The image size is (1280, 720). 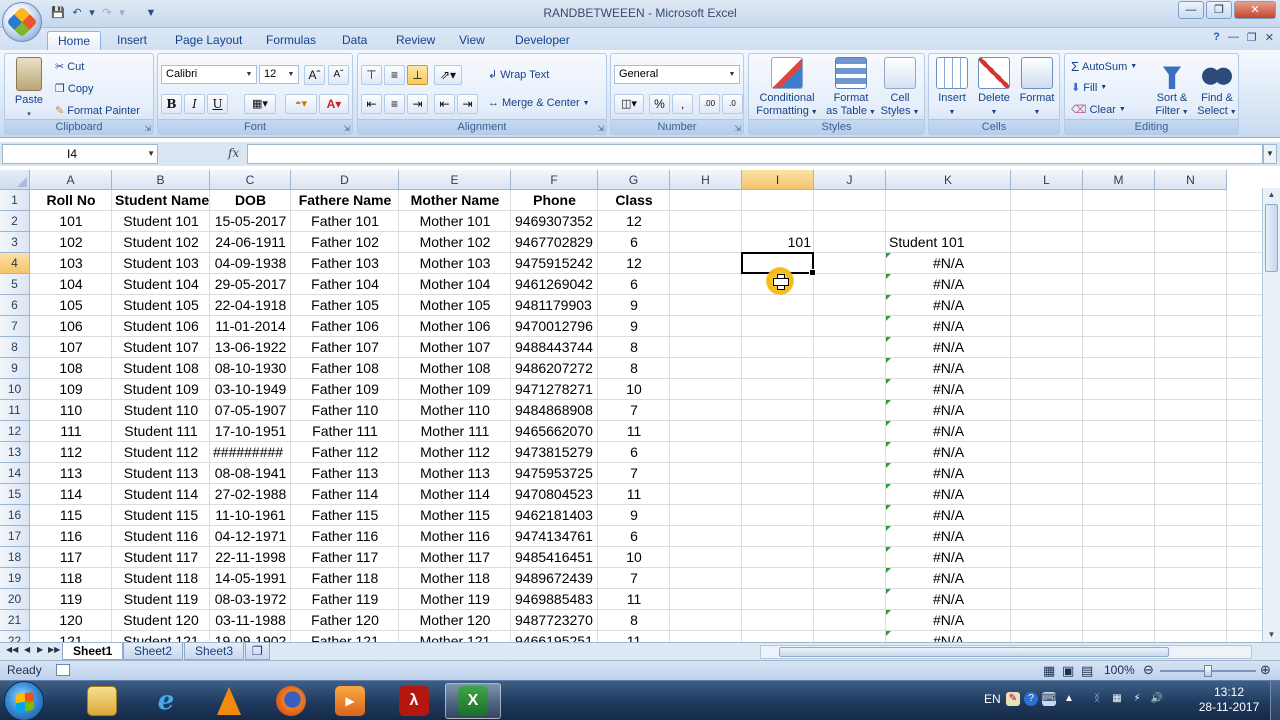 What do you see at coordinates (171, 104) in the screenshot?
I see `bold-button: B` at bounding box center [171, 104].